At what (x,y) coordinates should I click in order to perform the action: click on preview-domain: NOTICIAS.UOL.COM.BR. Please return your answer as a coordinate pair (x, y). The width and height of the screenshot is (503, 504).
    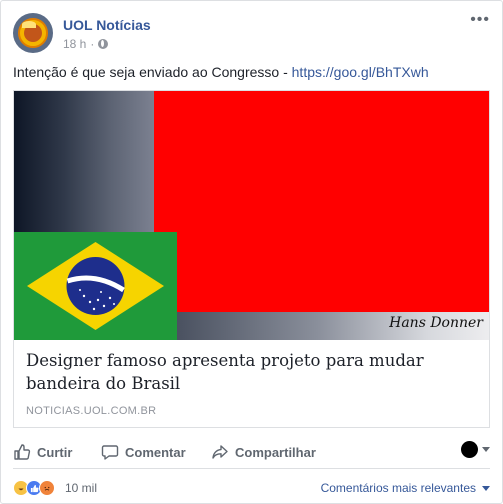
    Looking at the image, I should click on (91, 411).